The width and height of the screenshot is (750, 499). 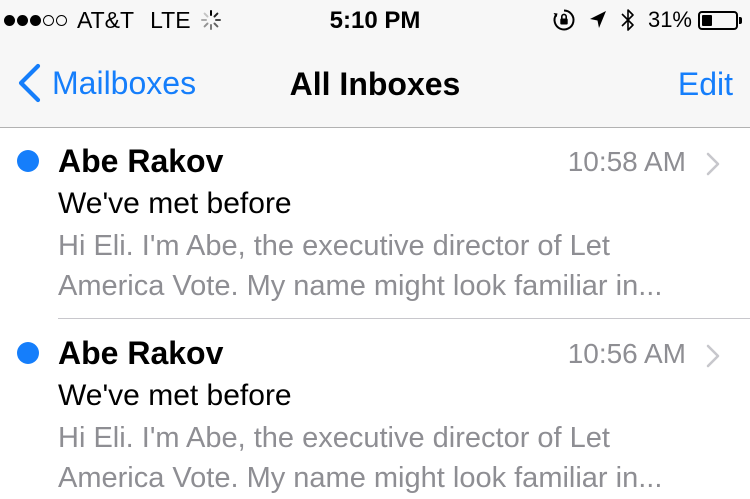 I want to click on orientation-lock-icon, so click(x=564, y=20).